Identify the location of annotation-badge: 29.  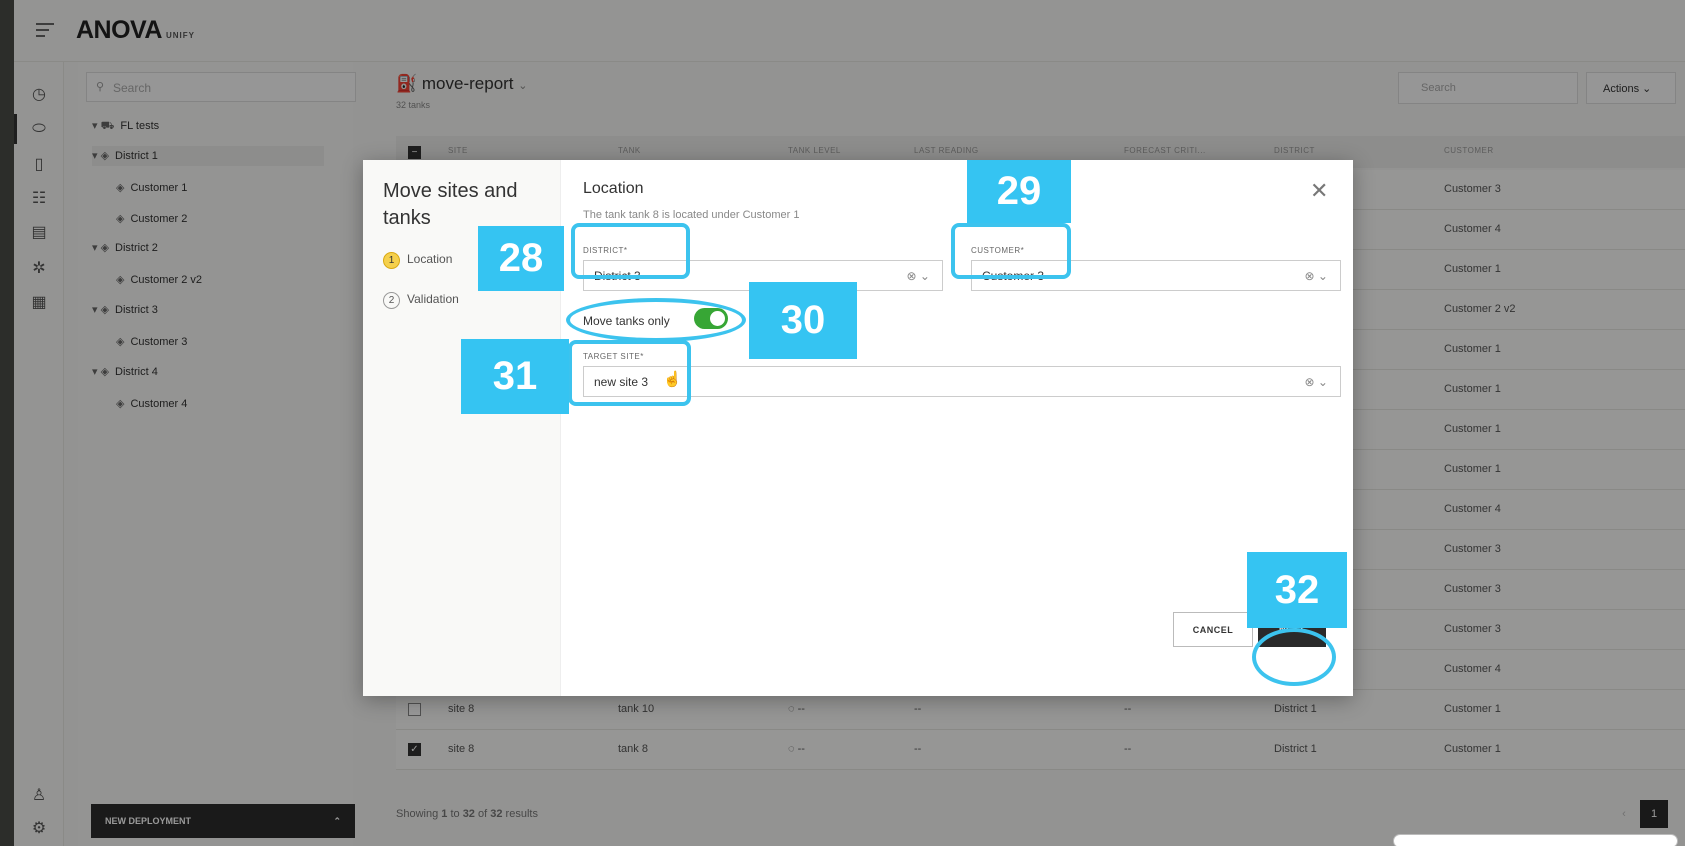
(1019, 191).